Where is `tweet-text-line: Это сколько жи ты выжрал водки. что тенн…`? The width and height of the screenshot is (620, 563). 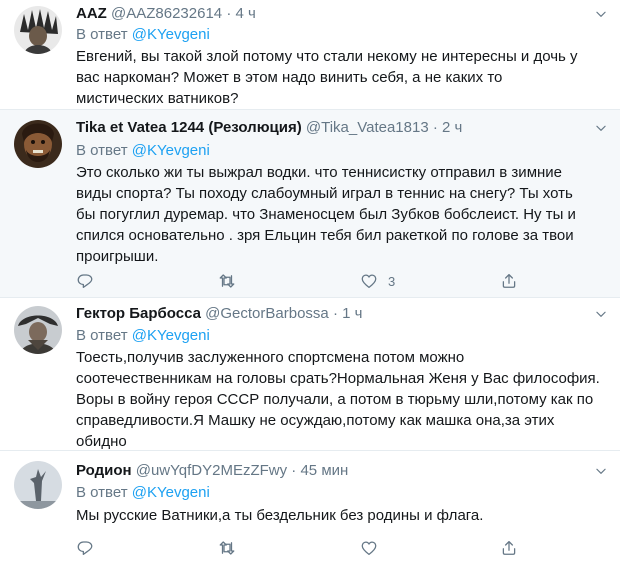 tweet-text-line: Это сколько жи ты выжрал водки. что тенн… is located at coordinates (319, 172).